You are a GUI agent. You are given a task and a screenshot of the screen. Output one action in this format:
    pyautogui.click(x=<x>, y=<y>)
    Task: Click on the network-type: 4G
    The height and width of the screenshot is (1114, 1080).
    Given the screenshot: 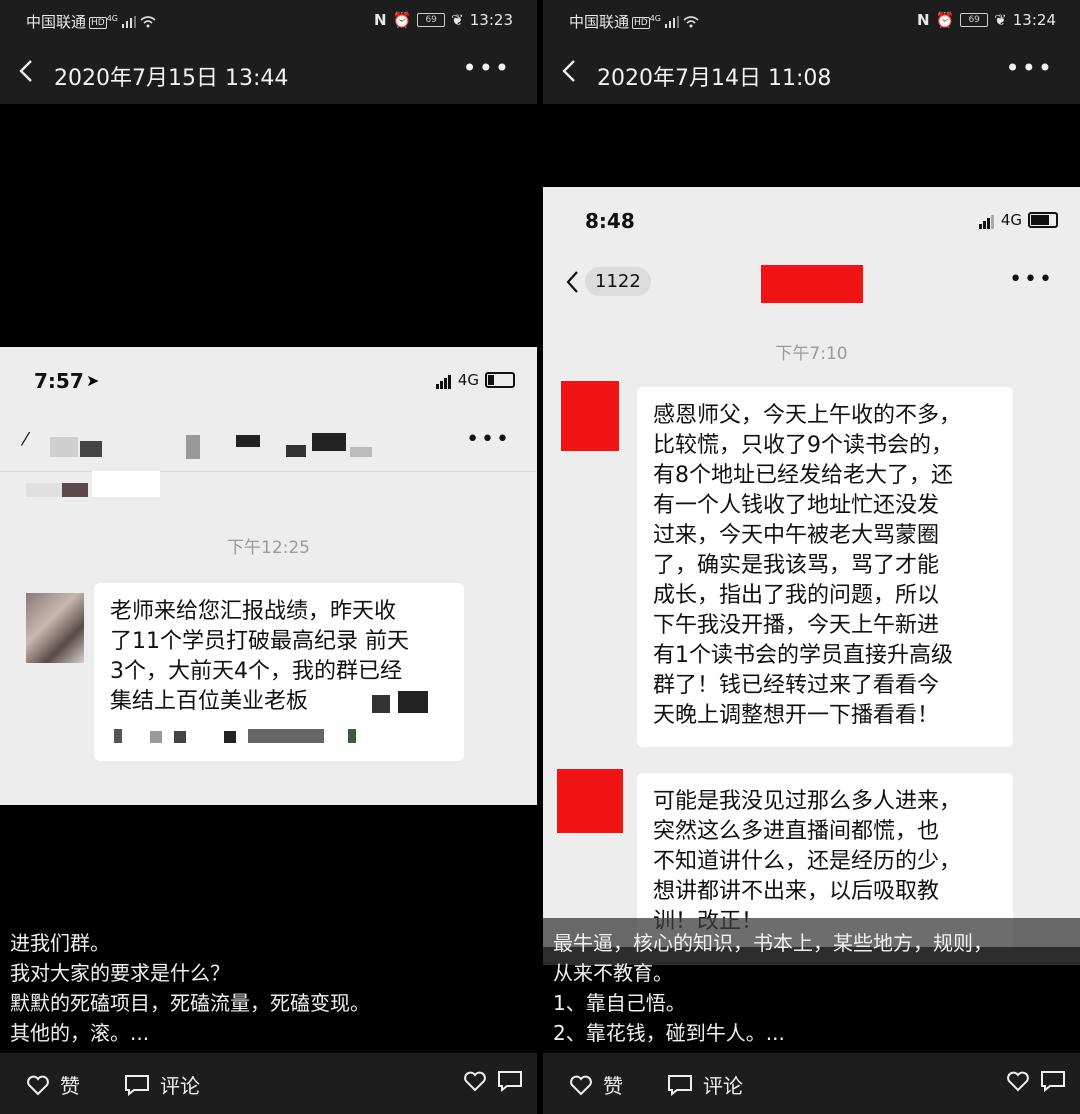 What is the action you would take?
    pyautogui.click(x=112, y=18)
    